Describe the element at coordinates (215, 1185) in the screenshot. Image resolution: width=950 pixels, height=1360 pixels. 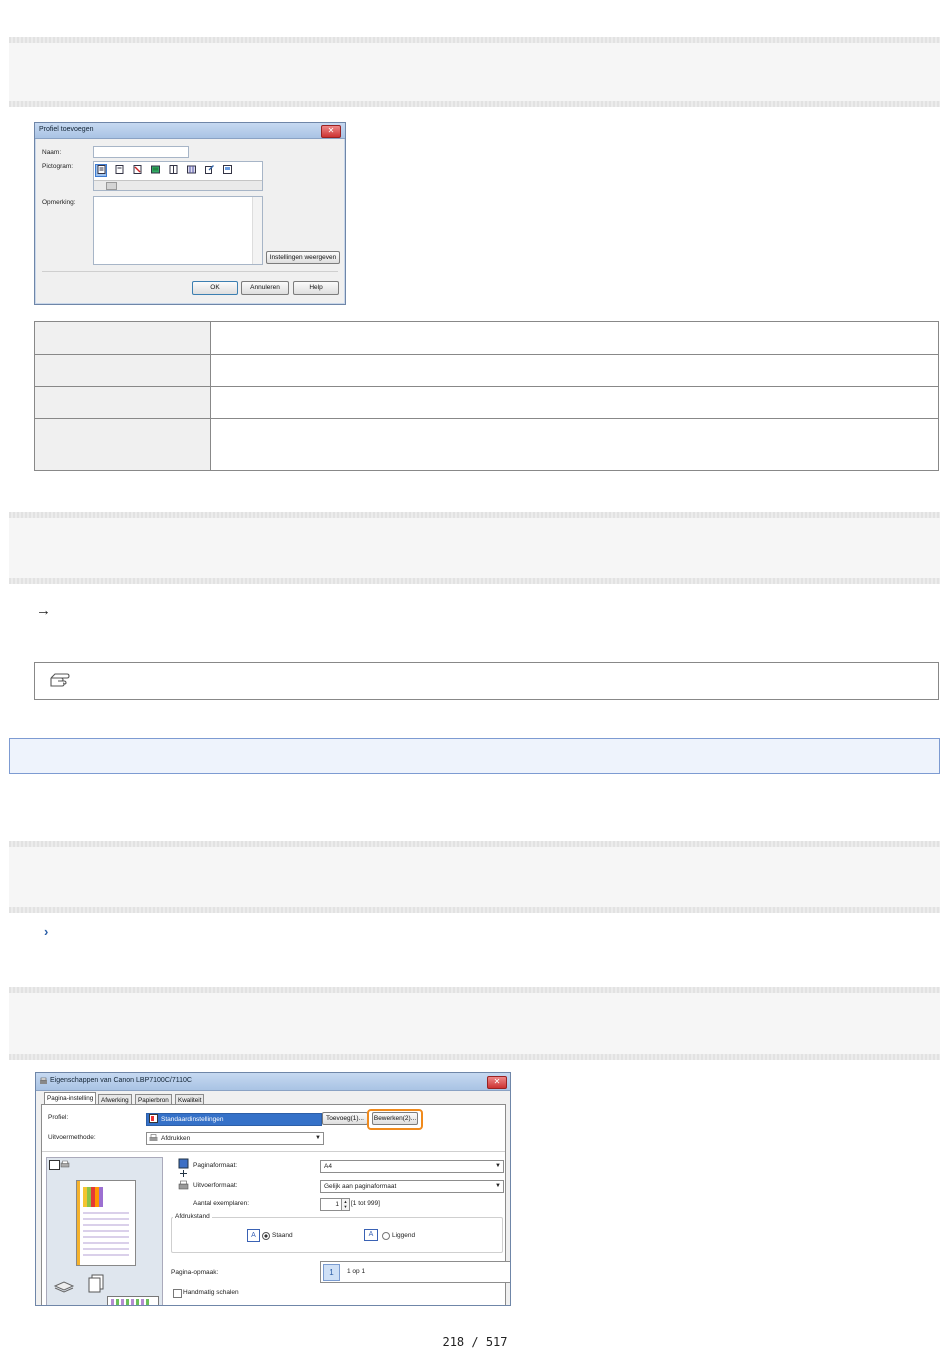
I see `output-size-label: Uitvoerformaat:` at that location.